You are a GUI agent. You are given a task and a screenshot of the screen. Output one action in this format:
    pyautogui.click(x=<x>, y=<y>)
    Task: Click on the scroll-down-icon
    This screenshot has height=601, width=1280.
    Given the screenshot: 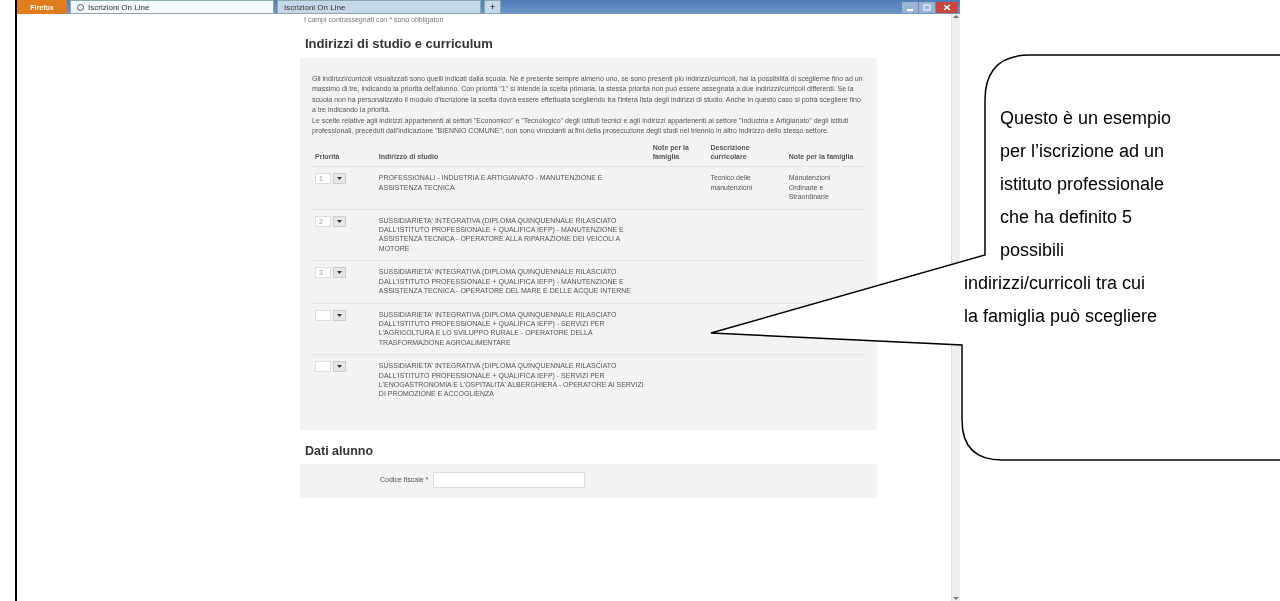 What is the action you would take?
    pyautogui.click(x=956, y=598)
    